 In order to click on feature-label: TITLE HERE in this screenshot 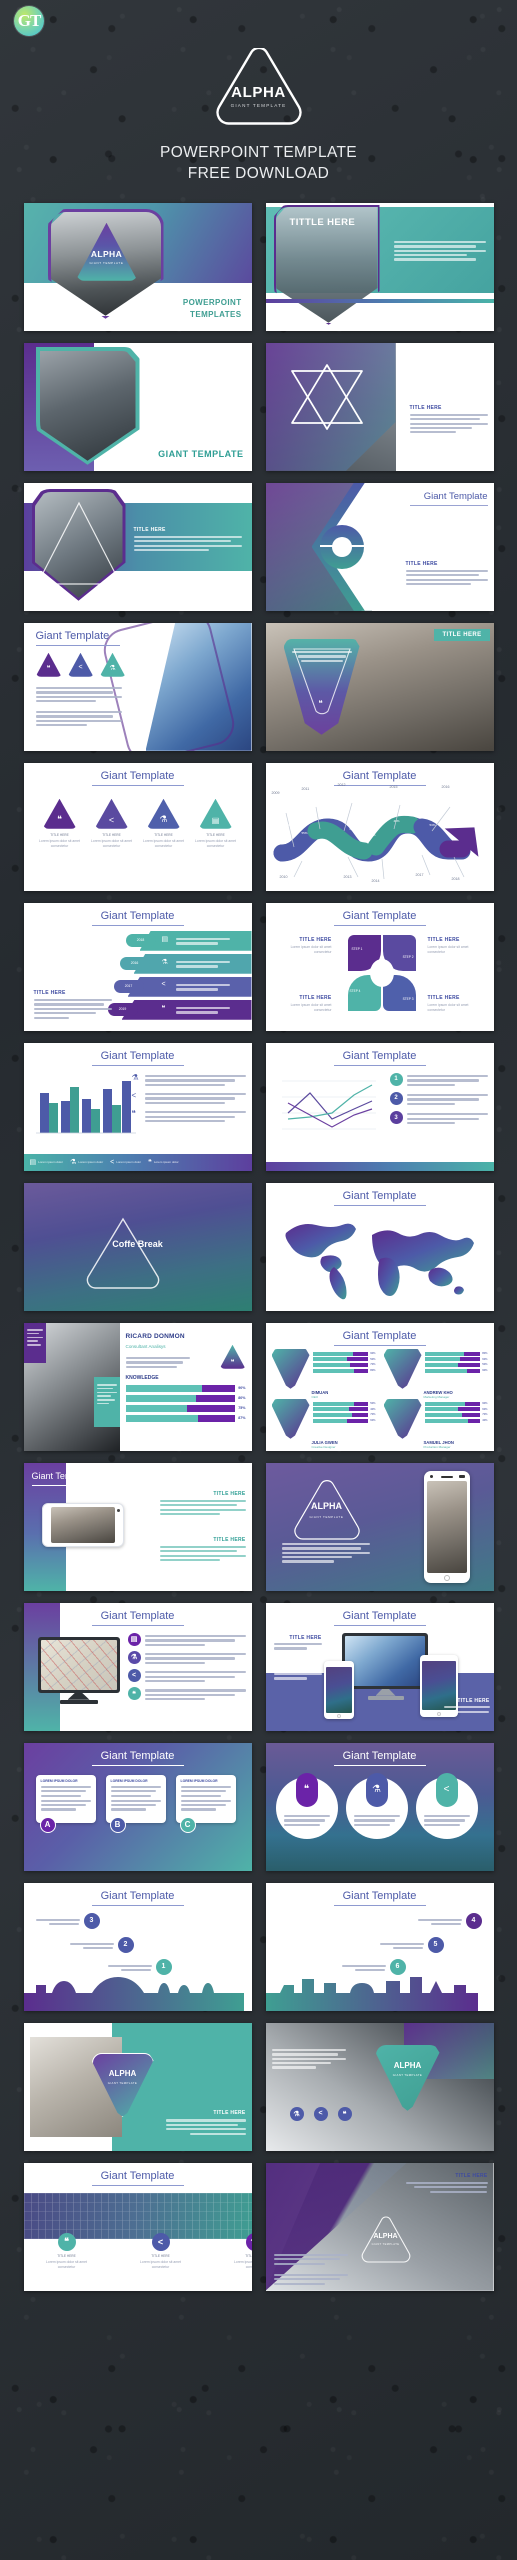, I will do `click(111, 834)`.